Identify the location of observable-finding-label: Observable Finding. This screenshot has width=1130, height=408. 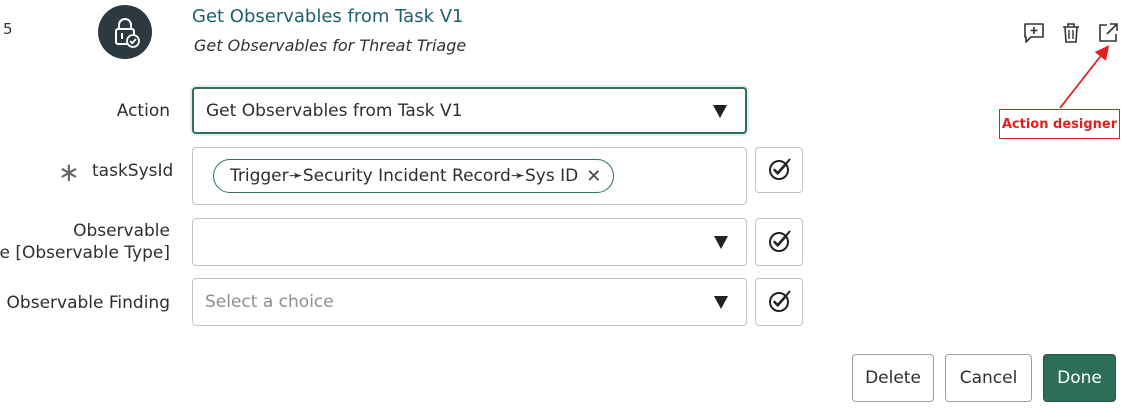
(88, 303).